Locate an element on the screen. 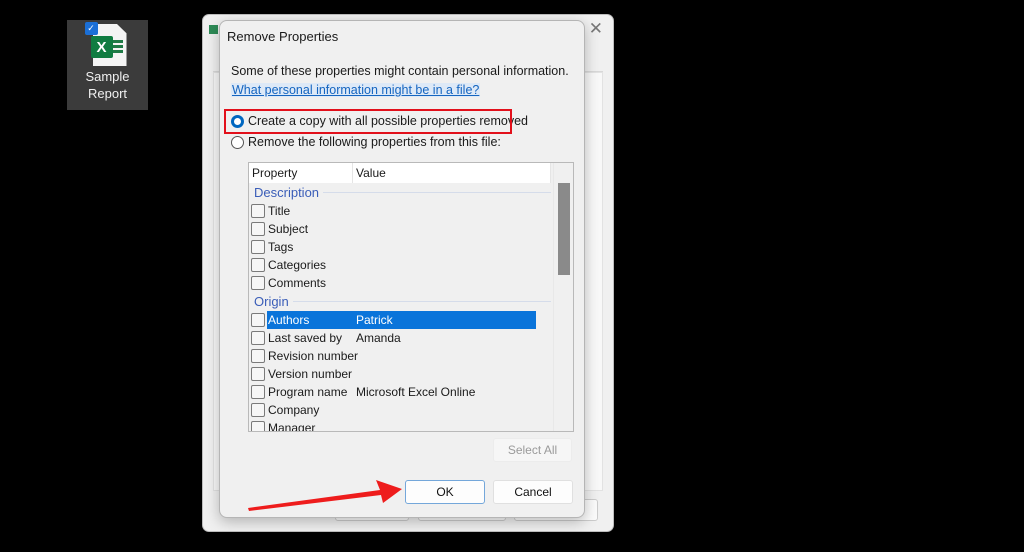 This screenshot has width=1024, height=552. property-value: Patrick is located at coordinates (446, 320).